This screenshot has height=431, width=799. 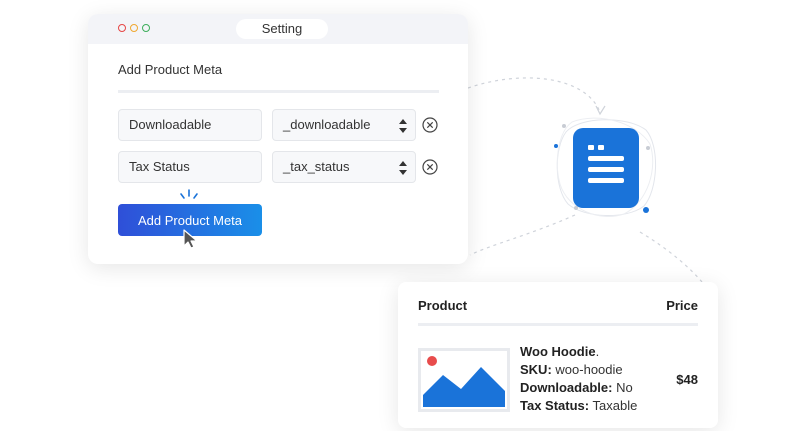 I want to click on select-value: _downloadable, so click(x=327, y=124).